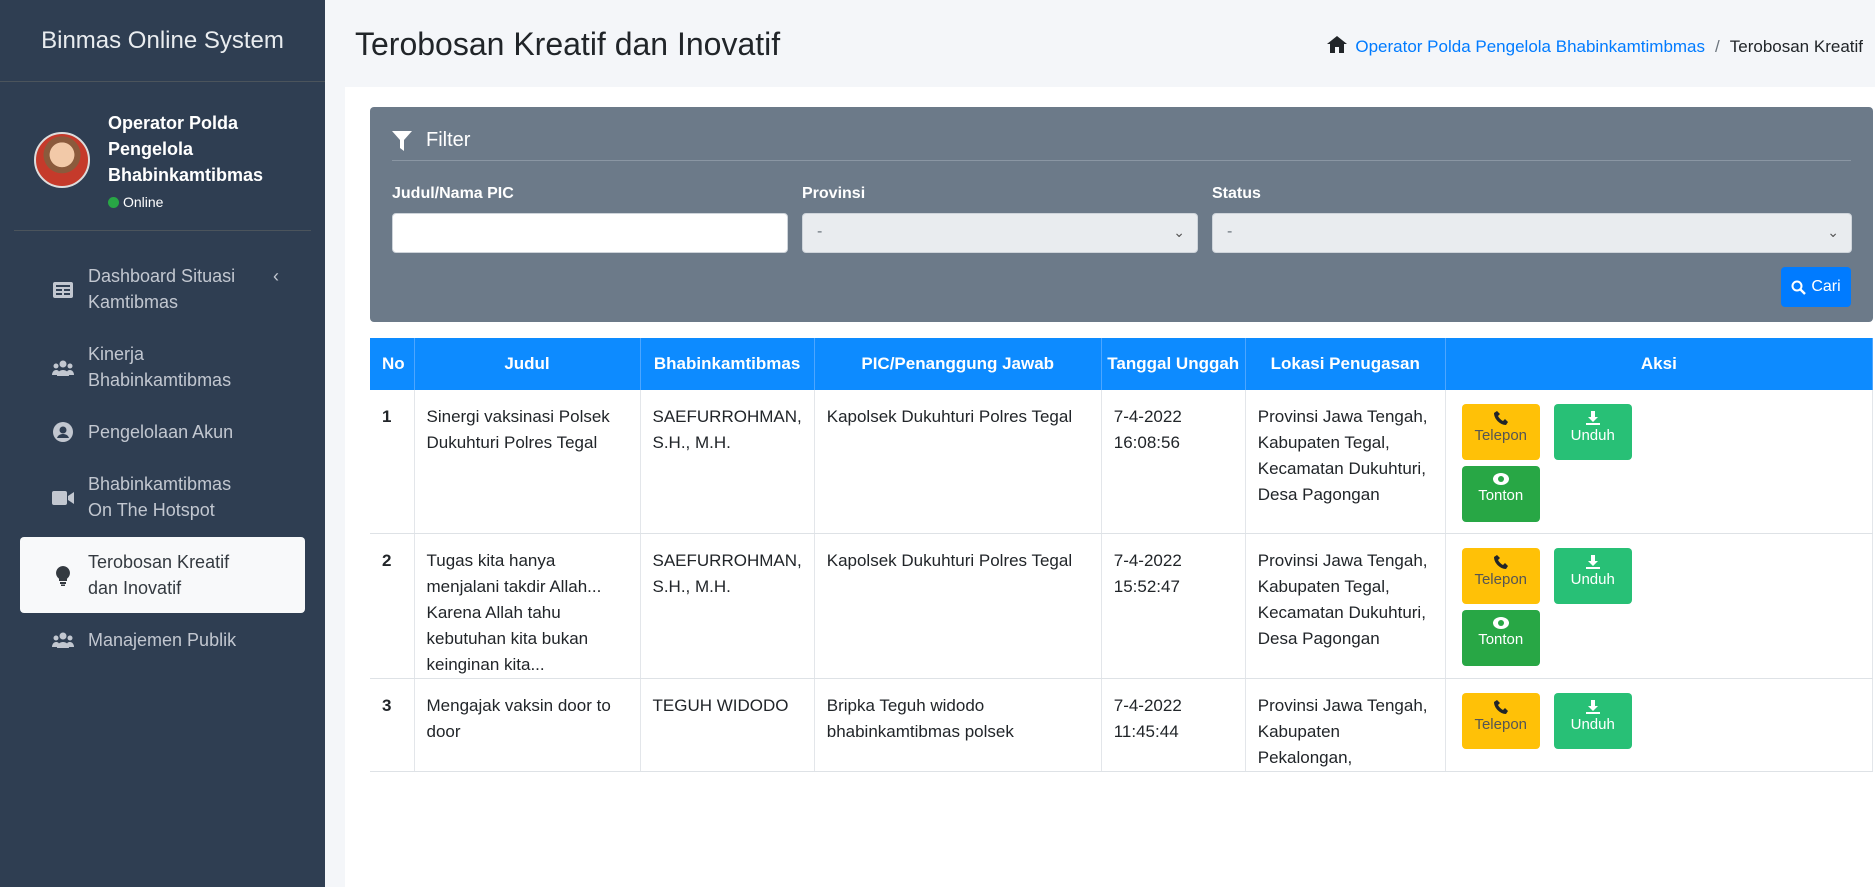 This screenshot has height=887, width=1875. I want to click on sidebar-item-label: Bhabinkamtibmas On The Hotspot, so click(160, 497).